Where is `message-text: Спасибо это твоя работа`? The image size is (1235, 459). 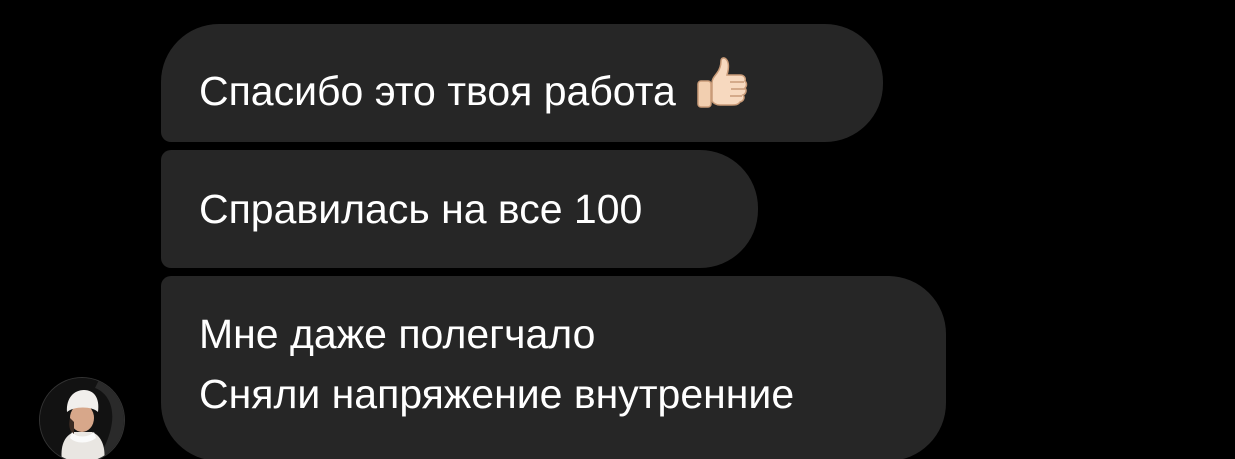 message-text: Спасибо это твоя работа is located at coordinates (437, 91).